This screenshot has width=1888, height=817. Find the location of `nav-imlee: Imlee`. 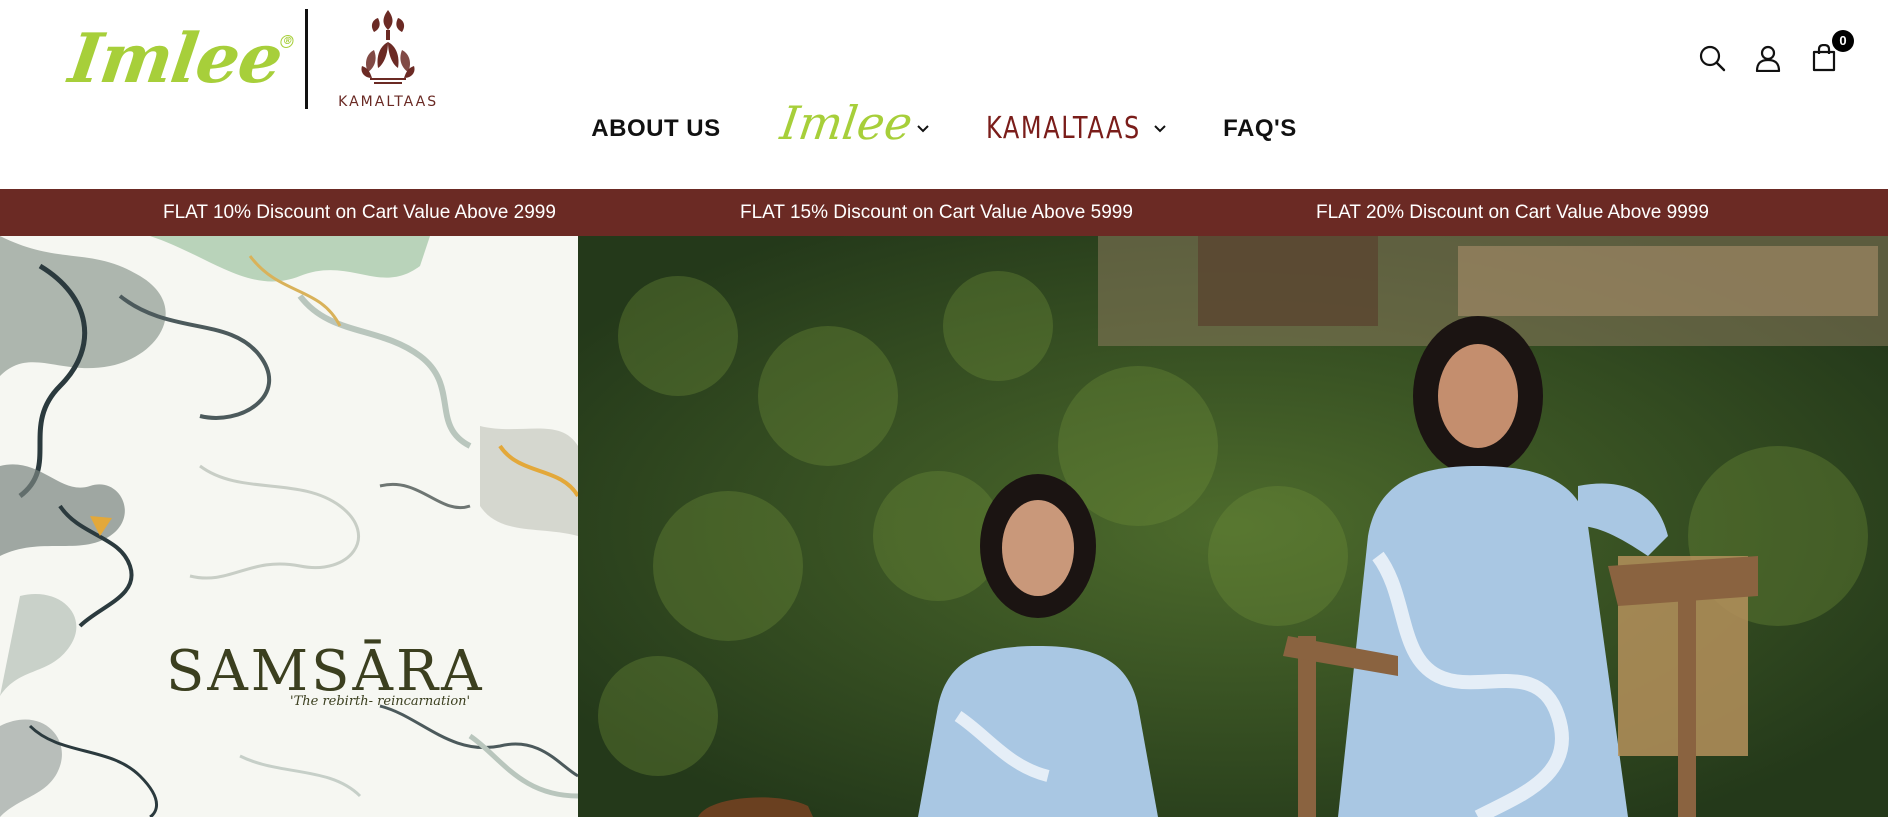

nav-imlee: Imlee is located at coordinates (853, 123).